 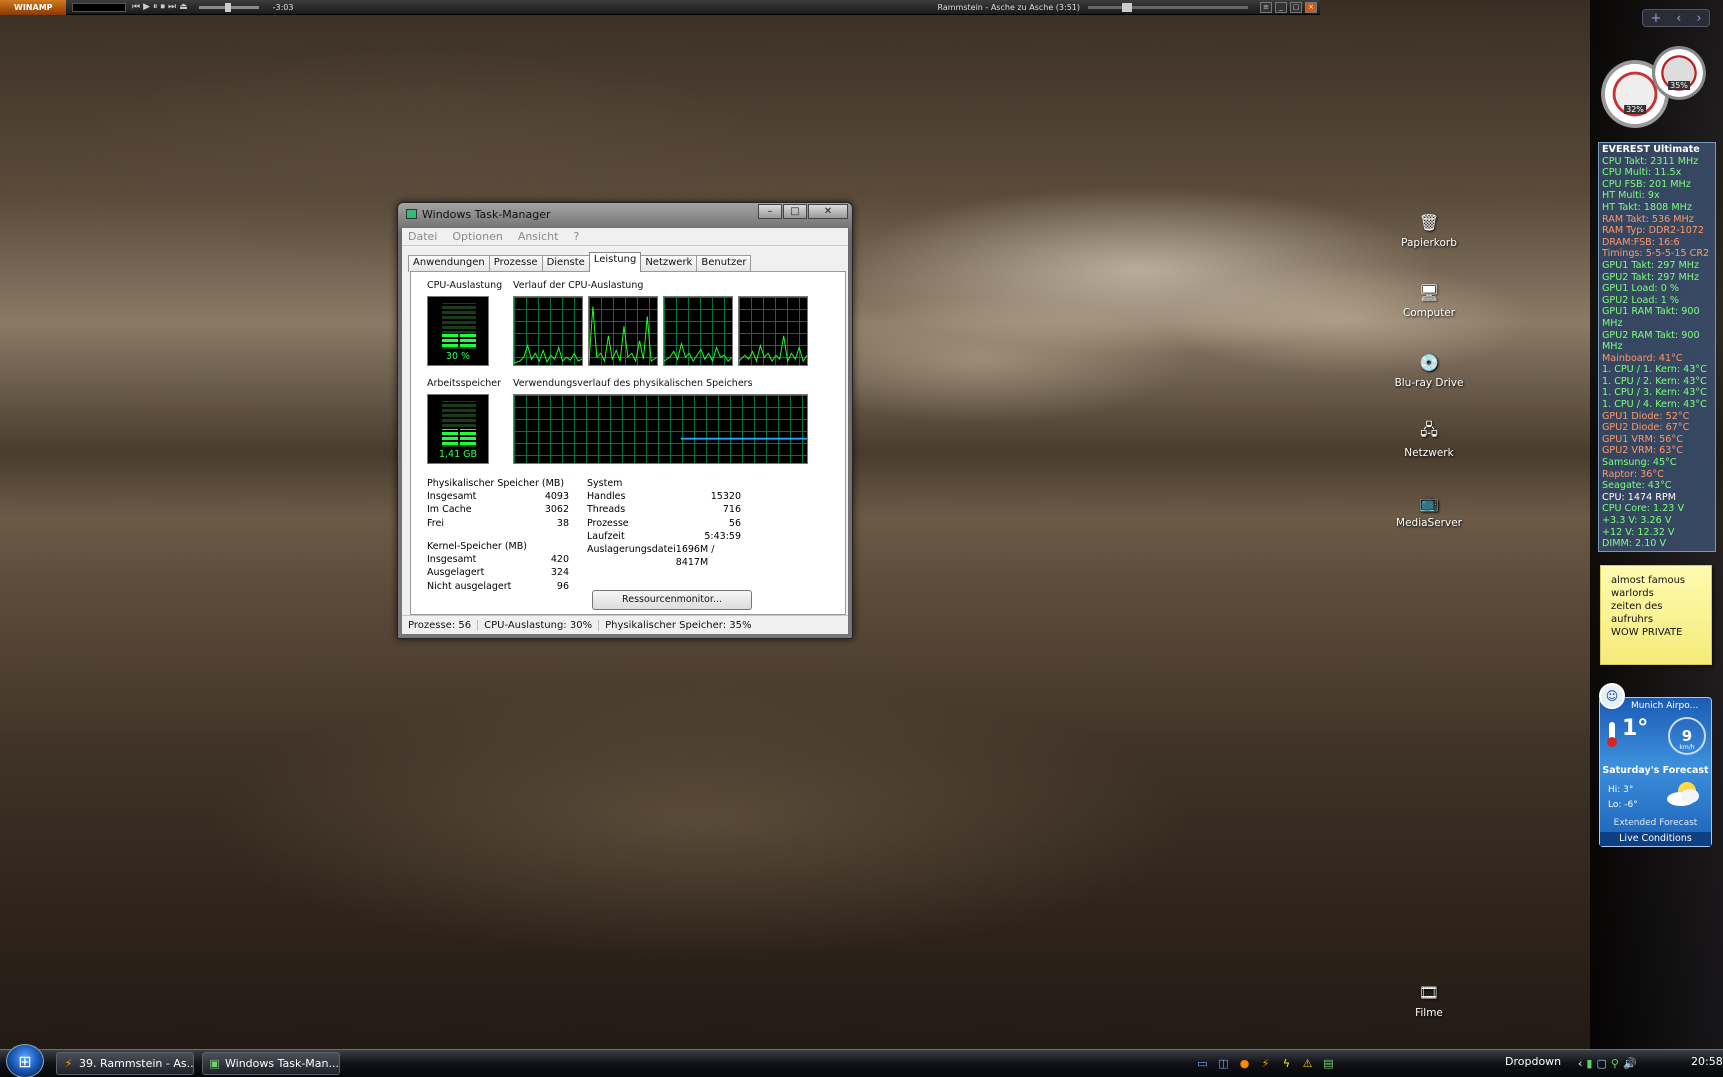 I want to click on forecast-low: Lo: -6°, so click(x=1623, y=805).